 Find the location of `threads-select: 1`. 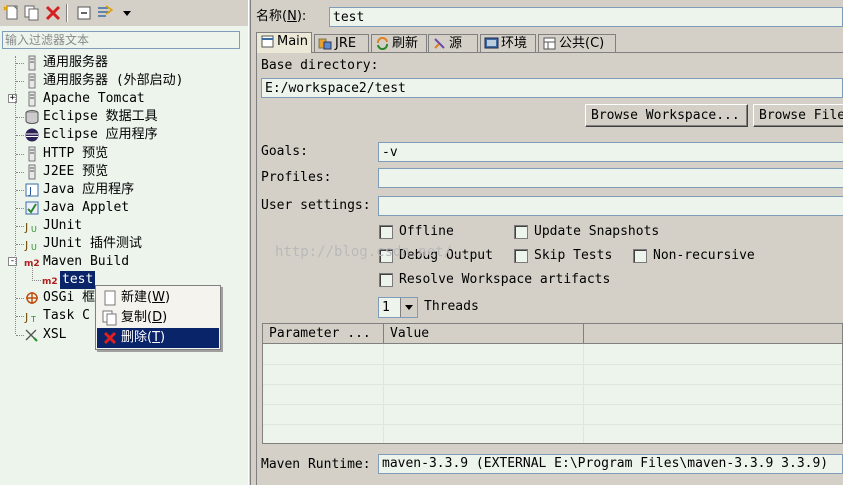

threads-select: 1 is located at coordinates (398, 307).